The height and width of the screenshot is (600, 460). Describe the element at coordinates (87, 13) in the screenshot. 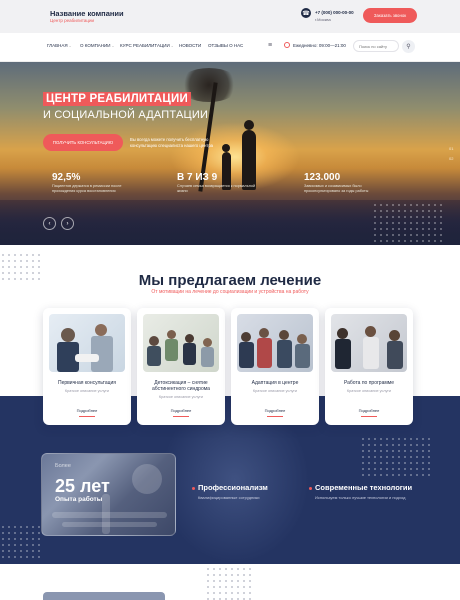

I see `company-name: Название компании` at that location.